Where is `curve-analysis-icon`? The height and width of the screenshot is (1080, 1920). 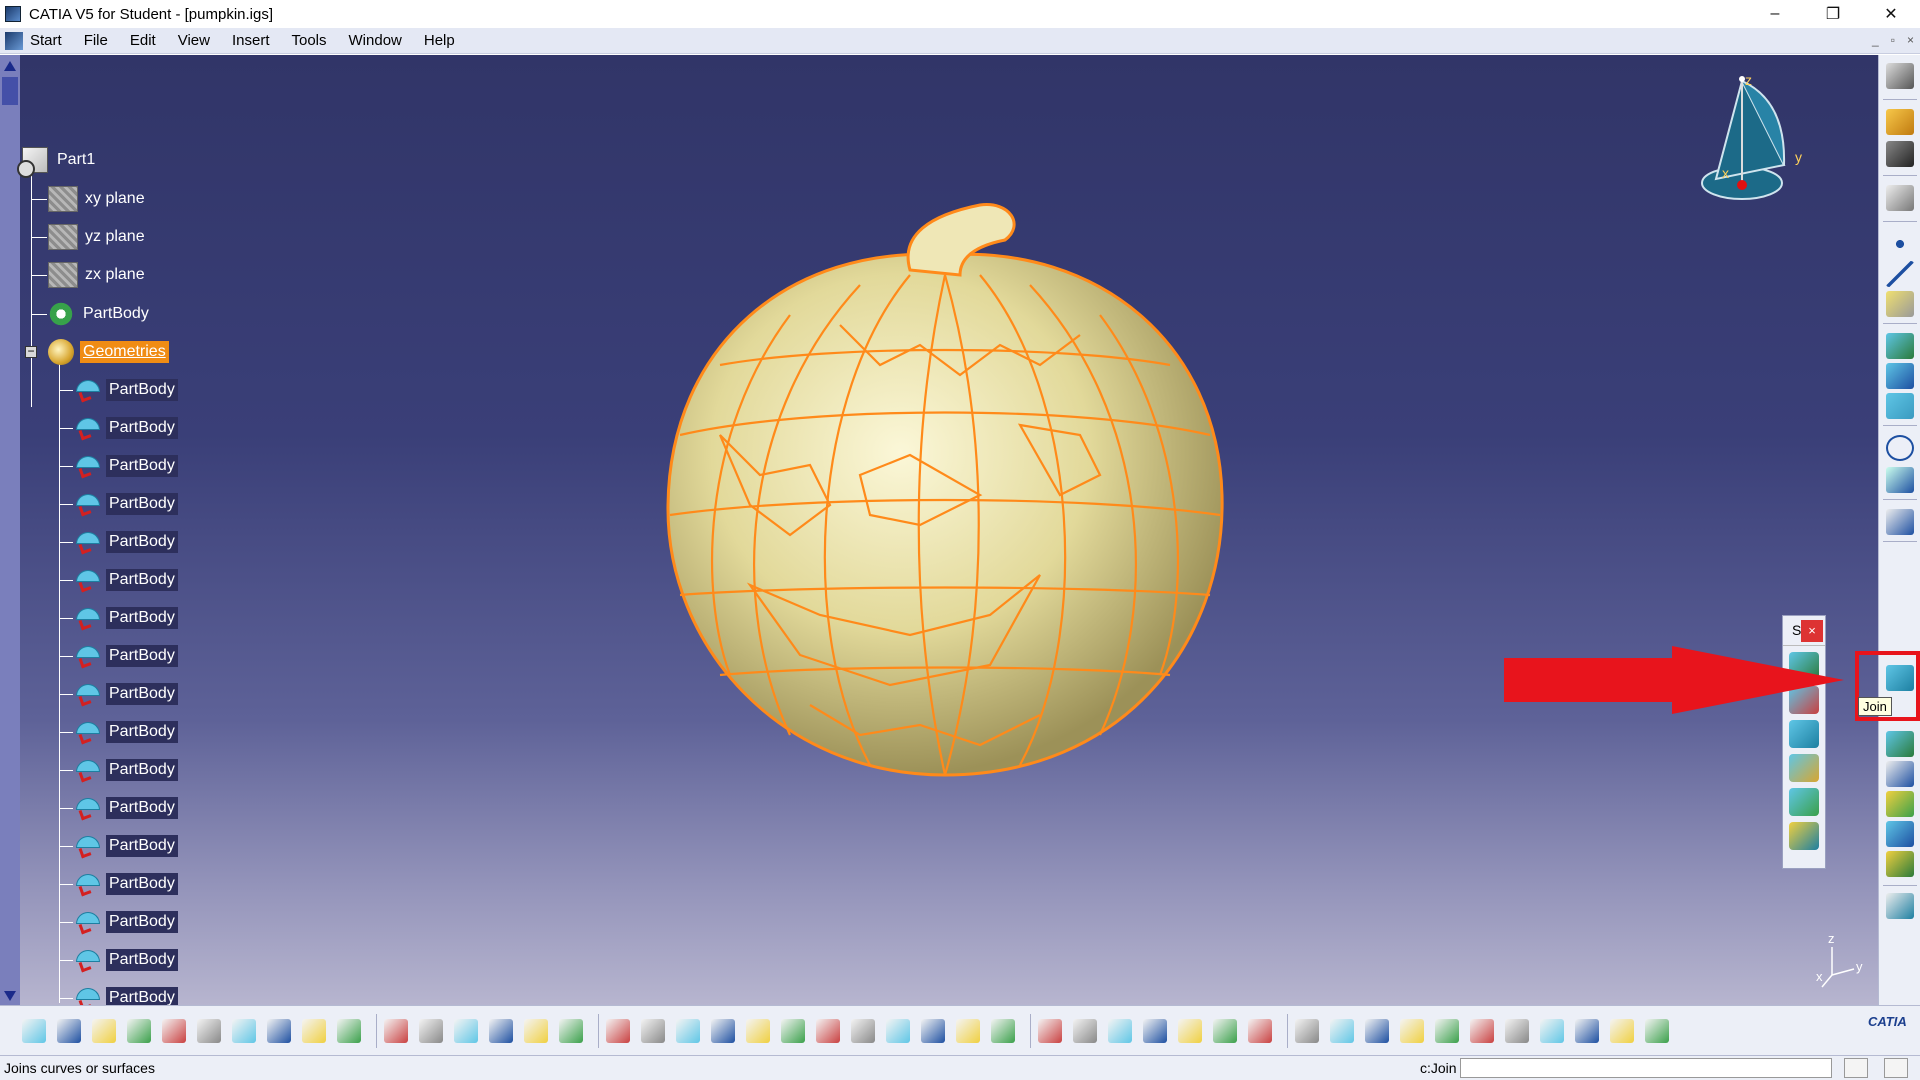 curve-analysis-icon is located at coordinates (1900, 522).